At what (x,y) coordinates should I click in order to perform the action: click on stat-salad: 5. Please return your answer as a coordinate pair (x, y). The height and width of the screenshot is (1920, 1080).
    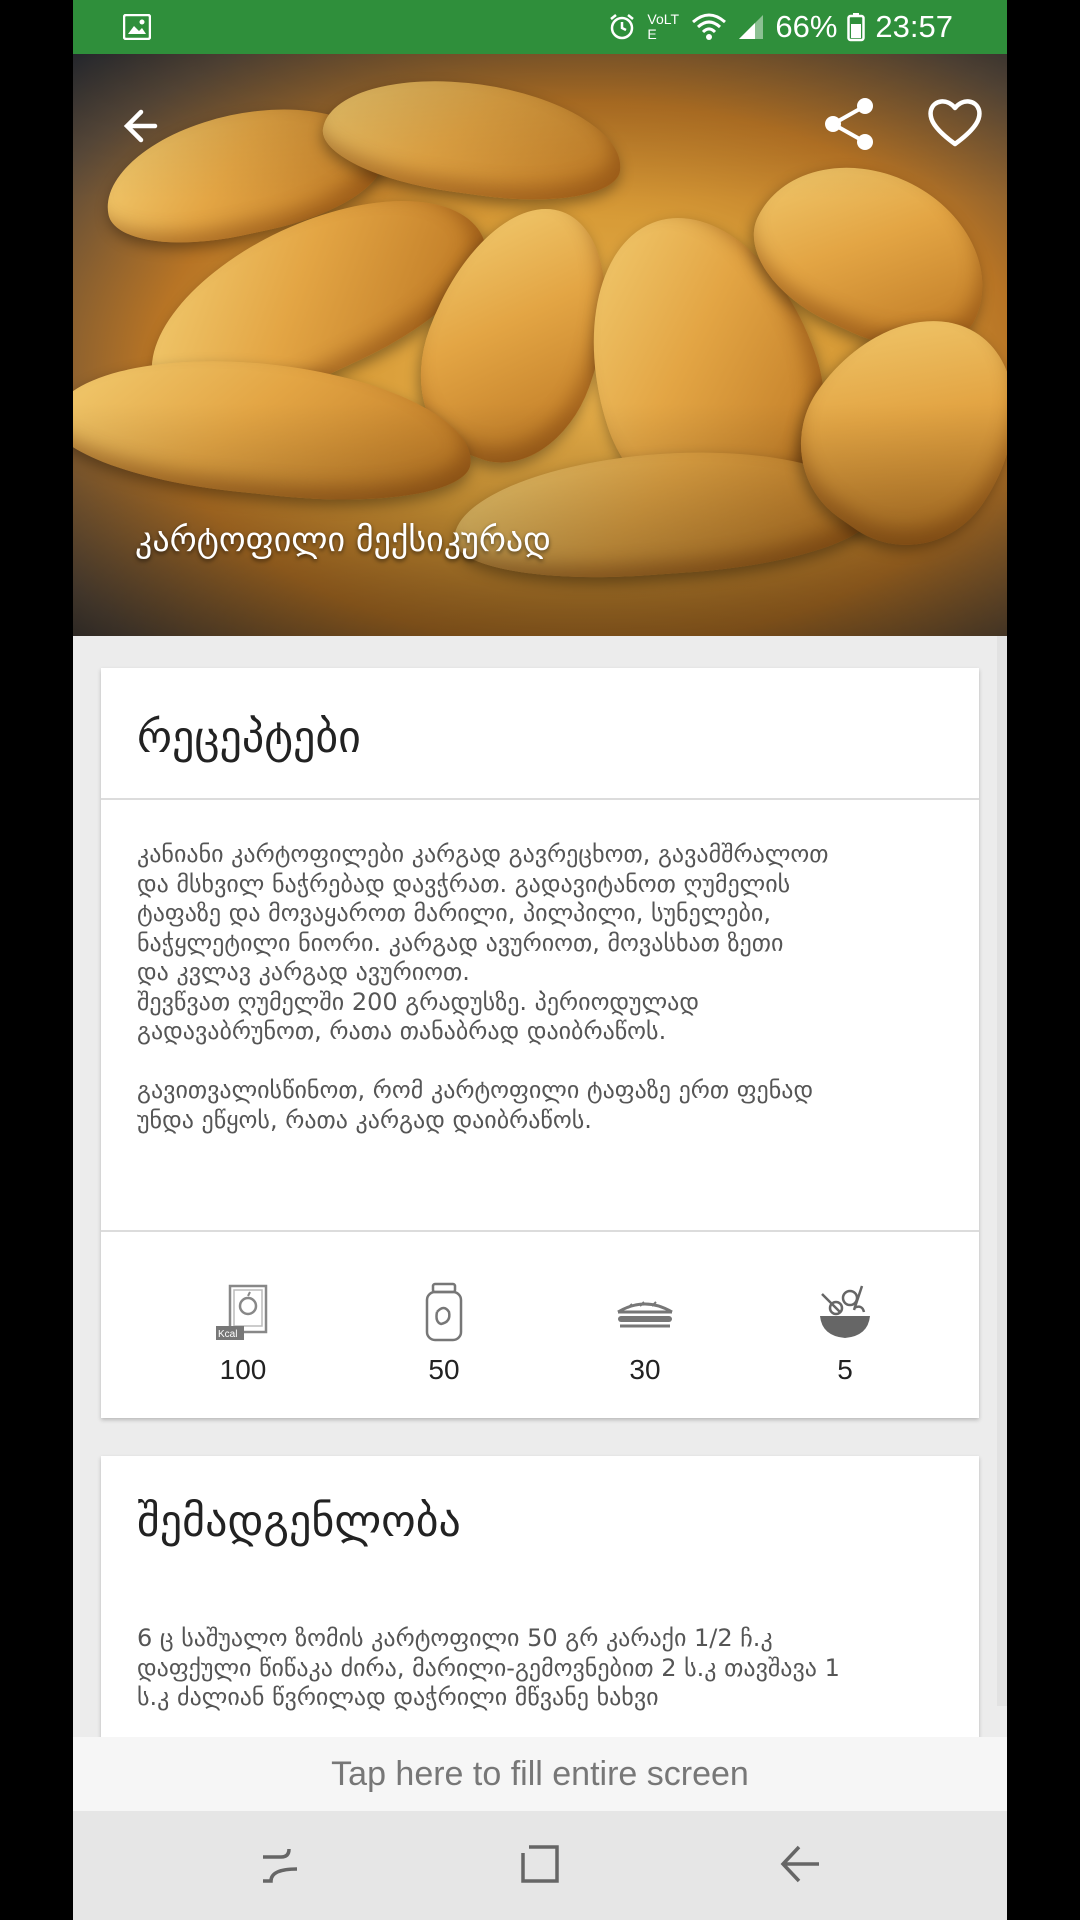
    Looking at the image, I should click on (845, 1308).